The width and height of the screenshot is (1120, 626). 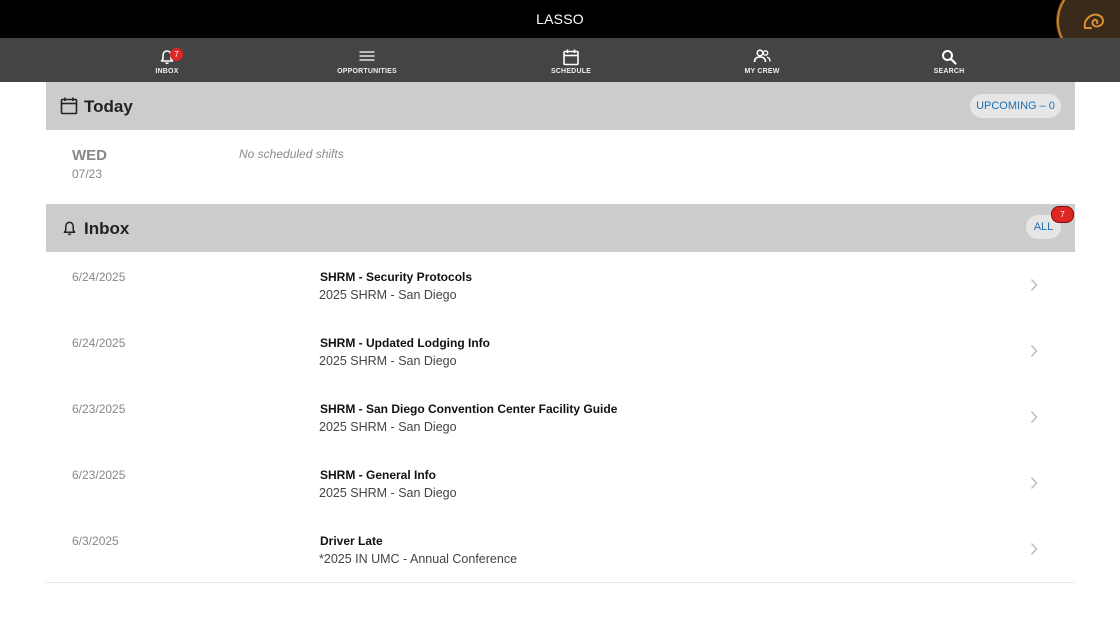 I want to click on nav-schedule: SCHEDULE, so click(x=571, y=60).